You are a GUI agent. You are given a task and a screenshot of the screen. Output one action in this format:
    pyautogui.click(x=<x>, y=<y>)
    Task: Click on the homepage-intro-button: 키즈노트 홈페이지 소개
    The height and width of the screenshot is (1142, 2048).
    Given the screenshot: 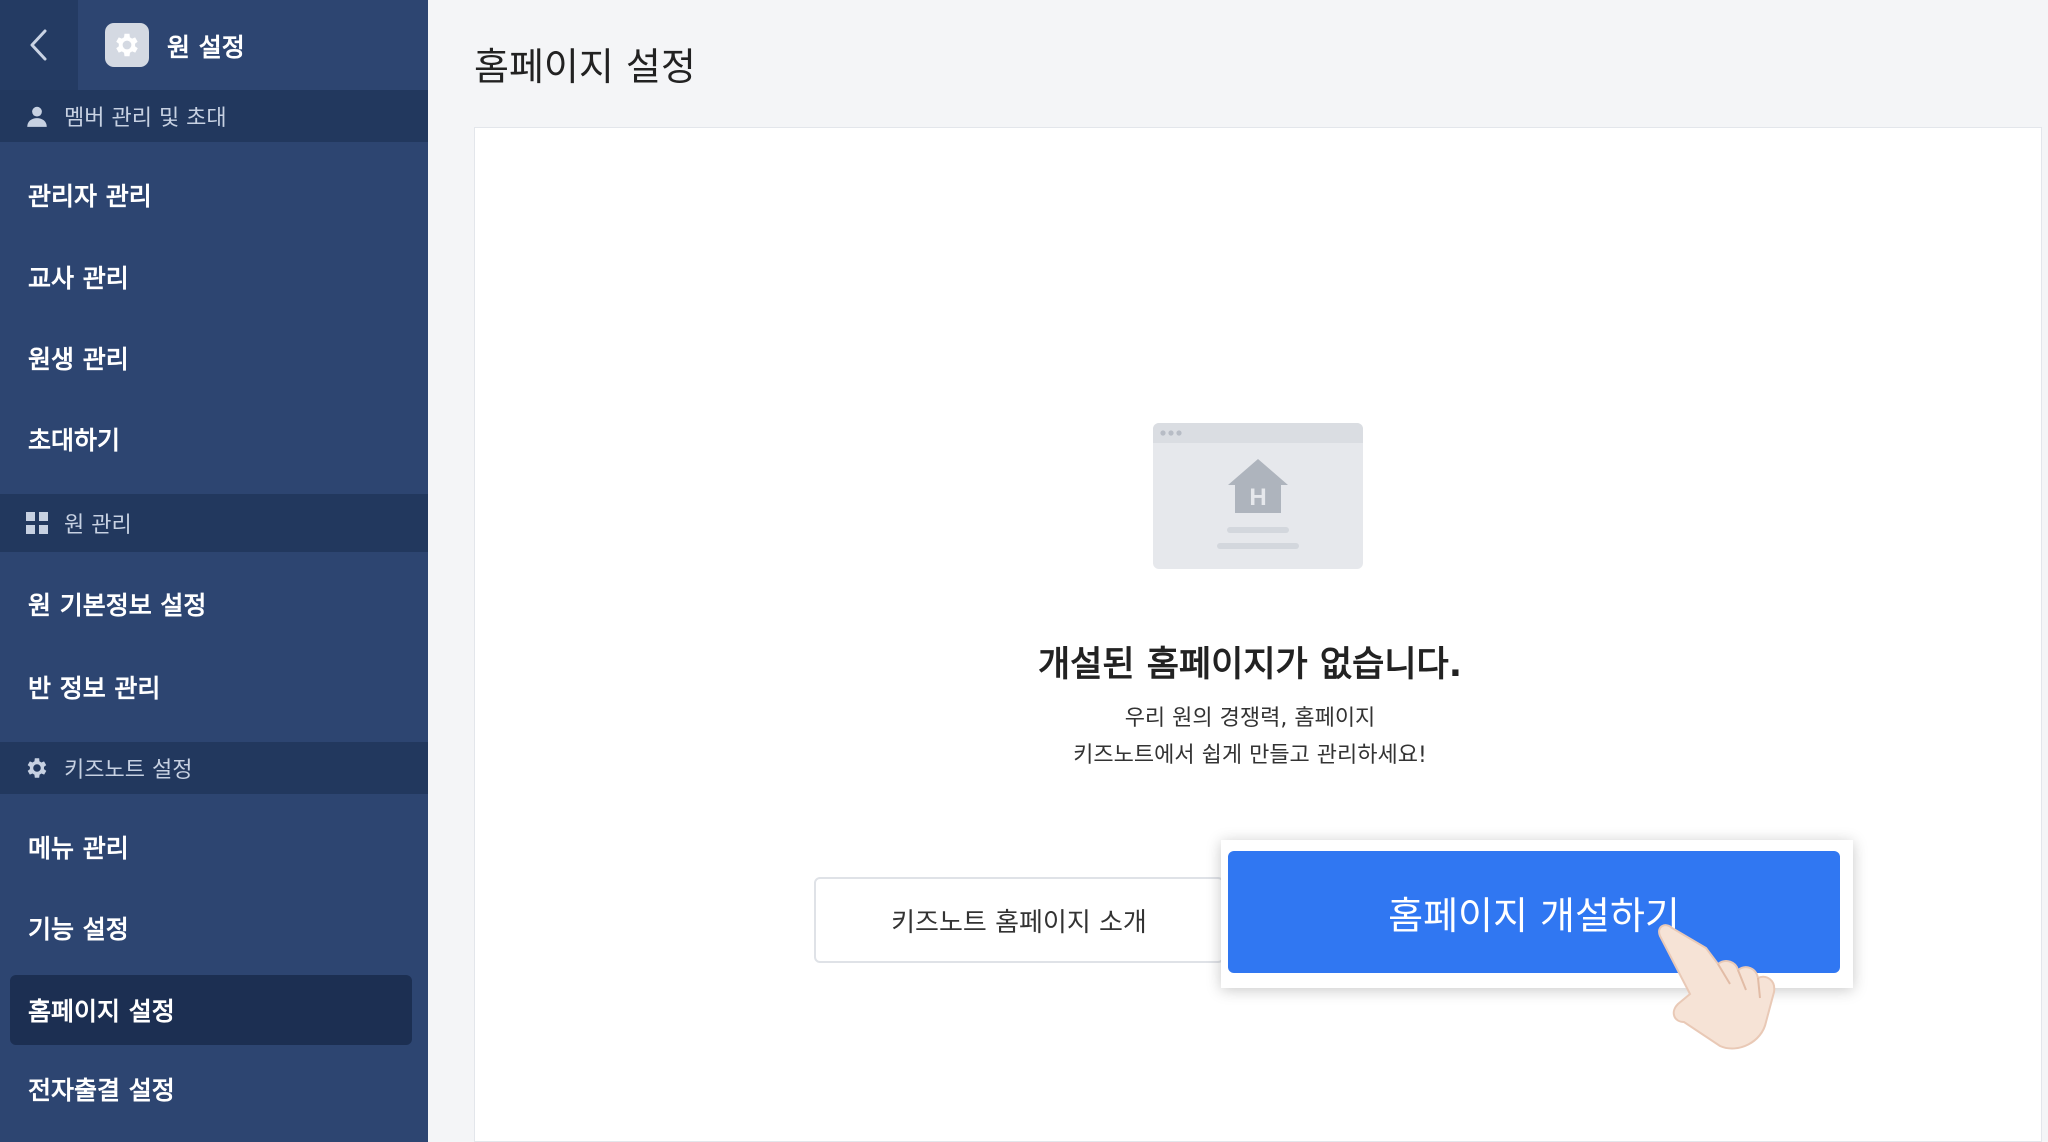 What is the action you would take?
    pyautogui.click(x=1019, y=920)
    